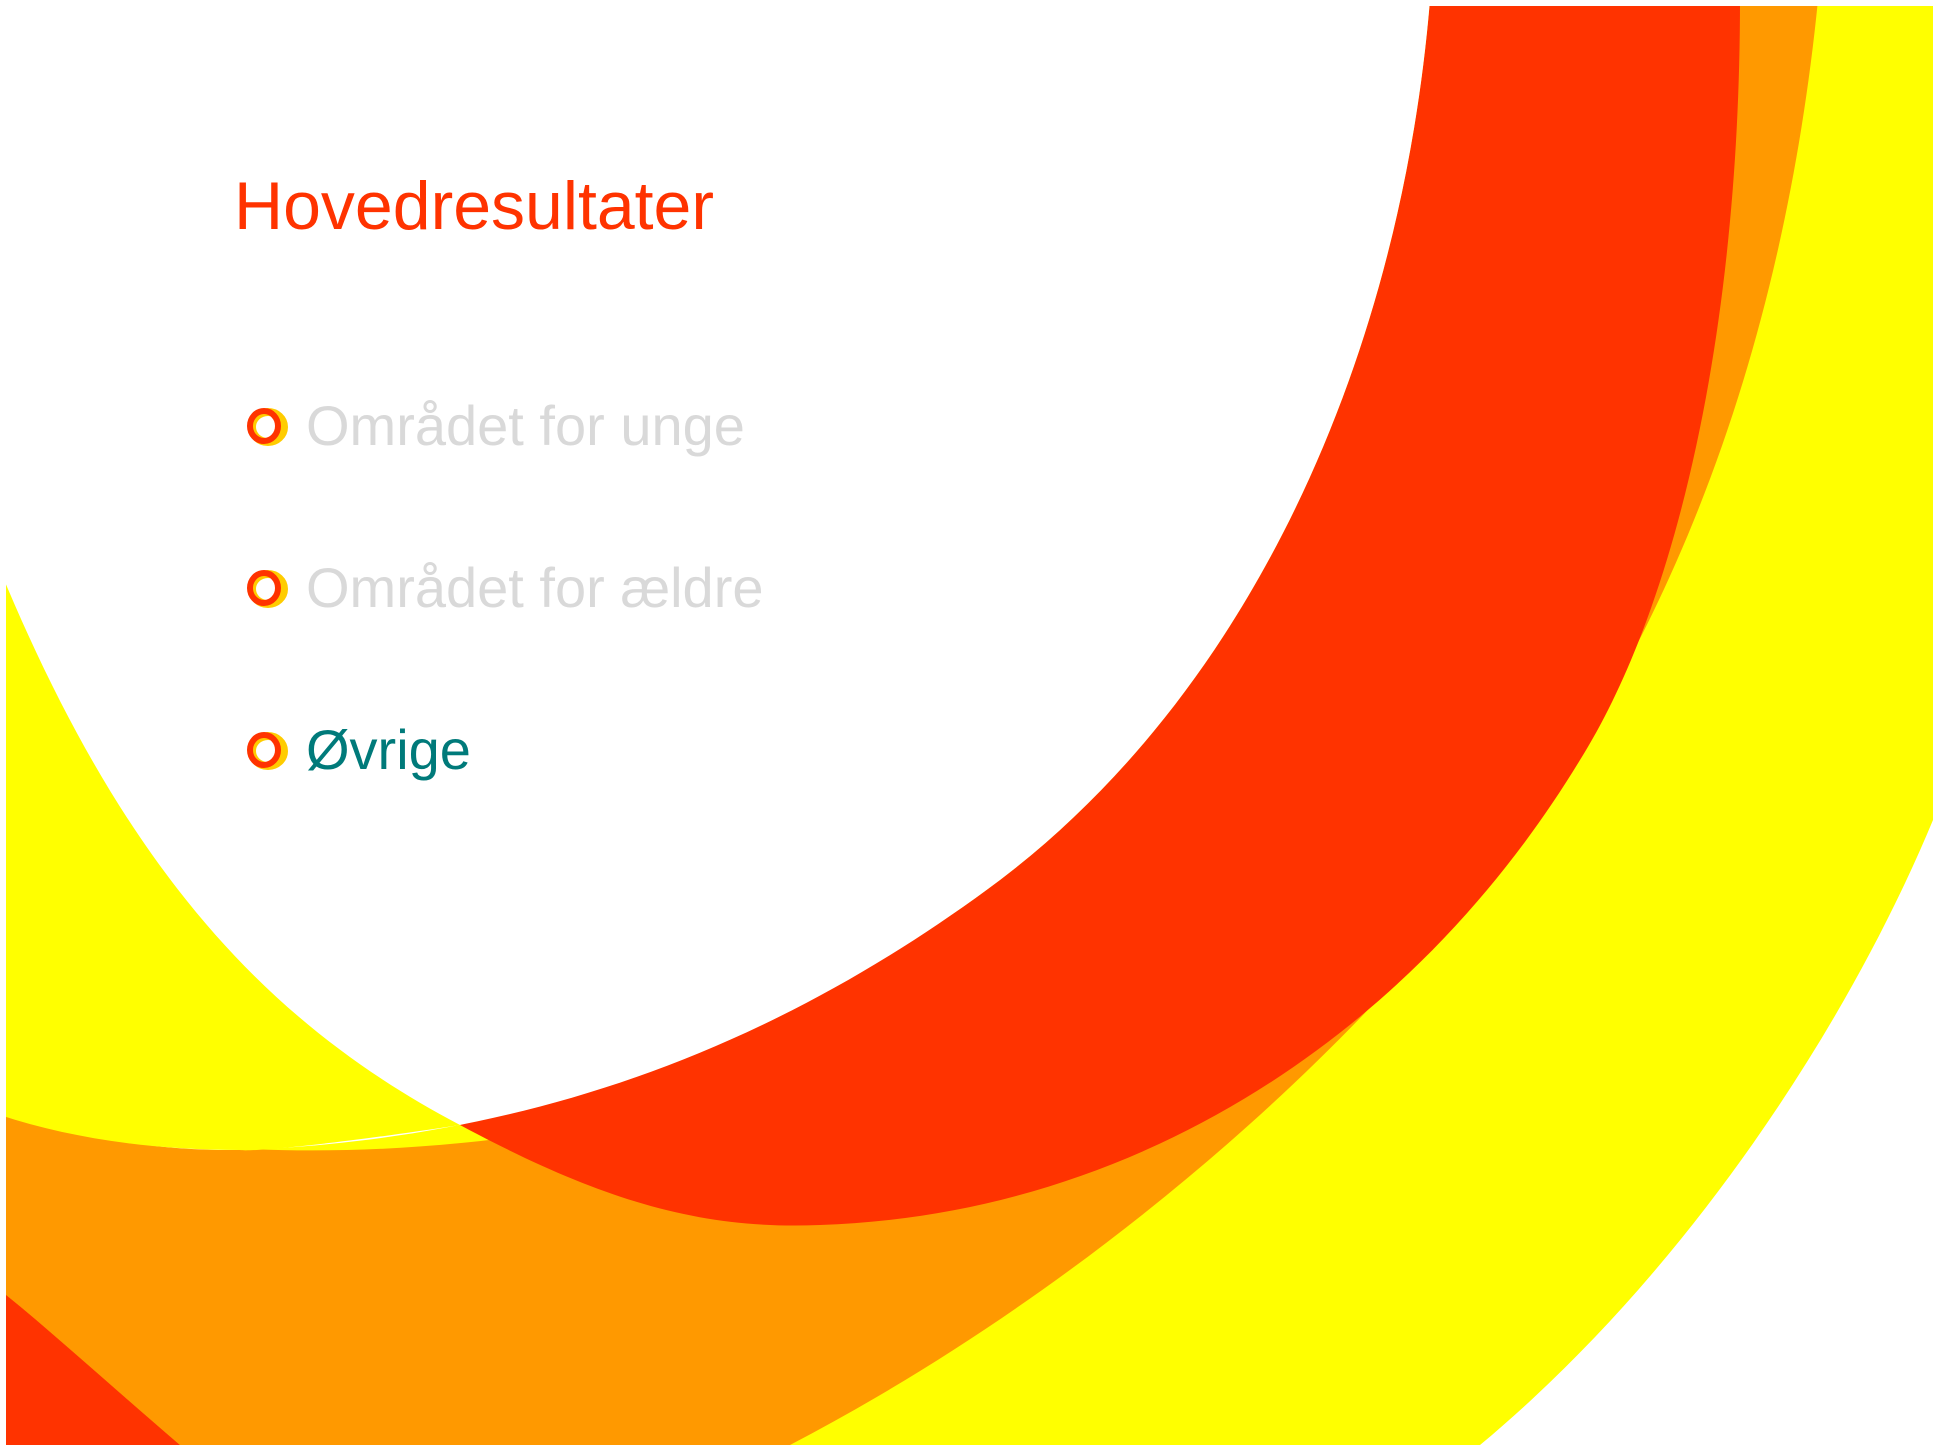 This screenshot has width=1933, height=1445. I want to click on bullet-item-oevrige: Øvrige, so click(504, 795).